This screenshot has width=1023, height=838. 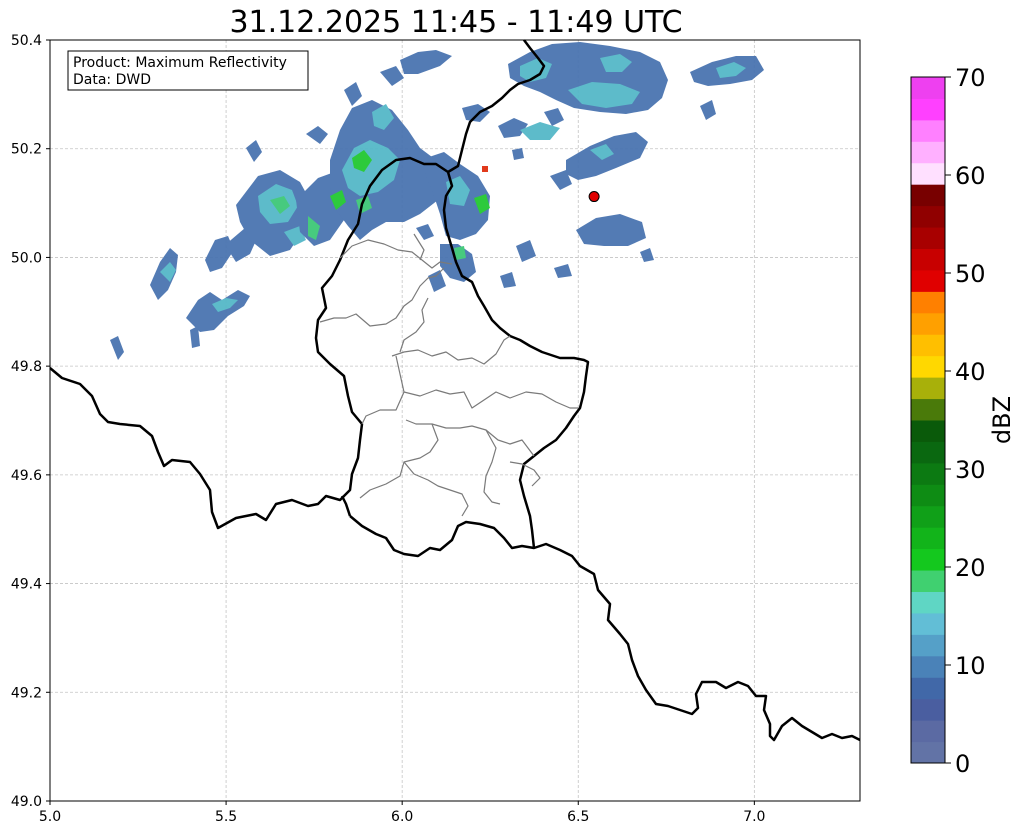 What do you see at coordinates (965, 421) in the screenshot?
I see `colorbar-ticks: 0 10 20 30 40 50 60 70` at bounding box center [965, 421].